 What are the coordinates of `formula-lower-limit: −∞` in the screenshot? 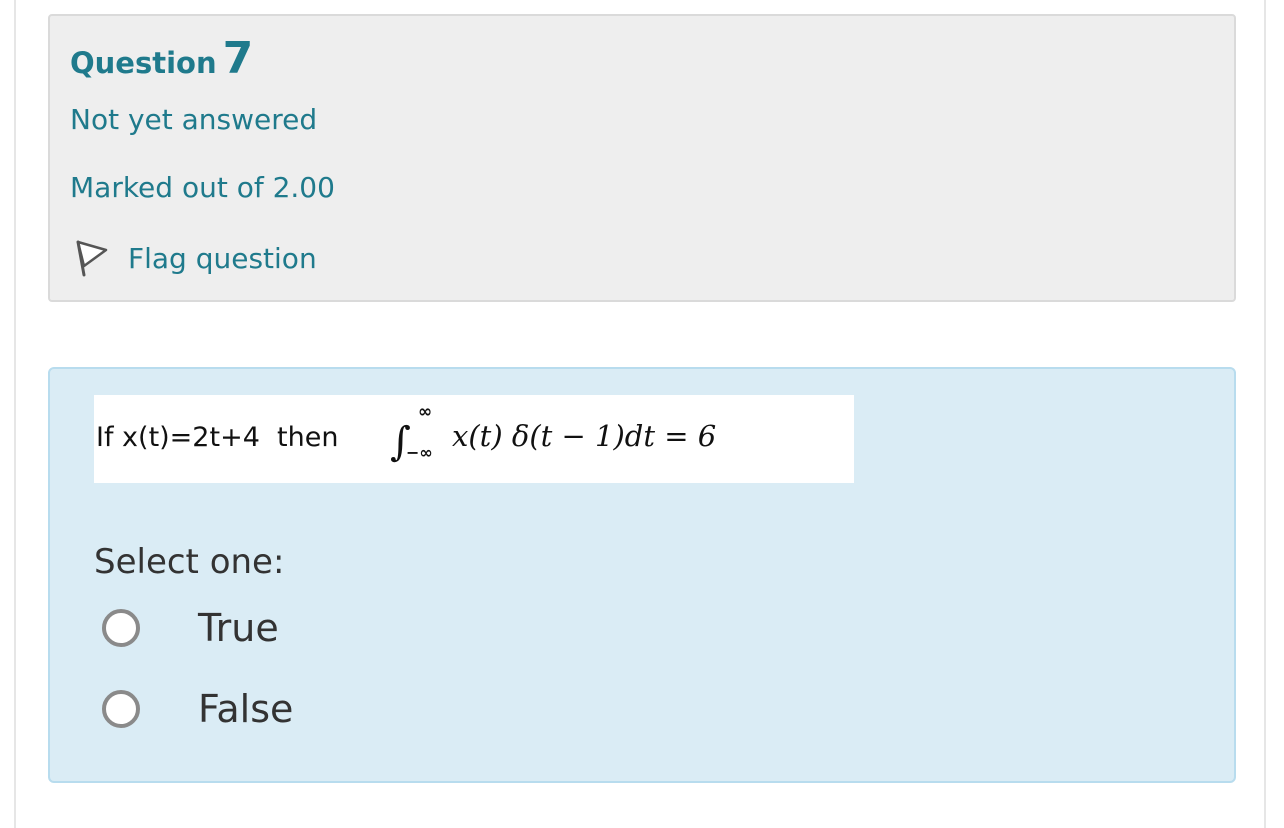 It's located at (419, 452).